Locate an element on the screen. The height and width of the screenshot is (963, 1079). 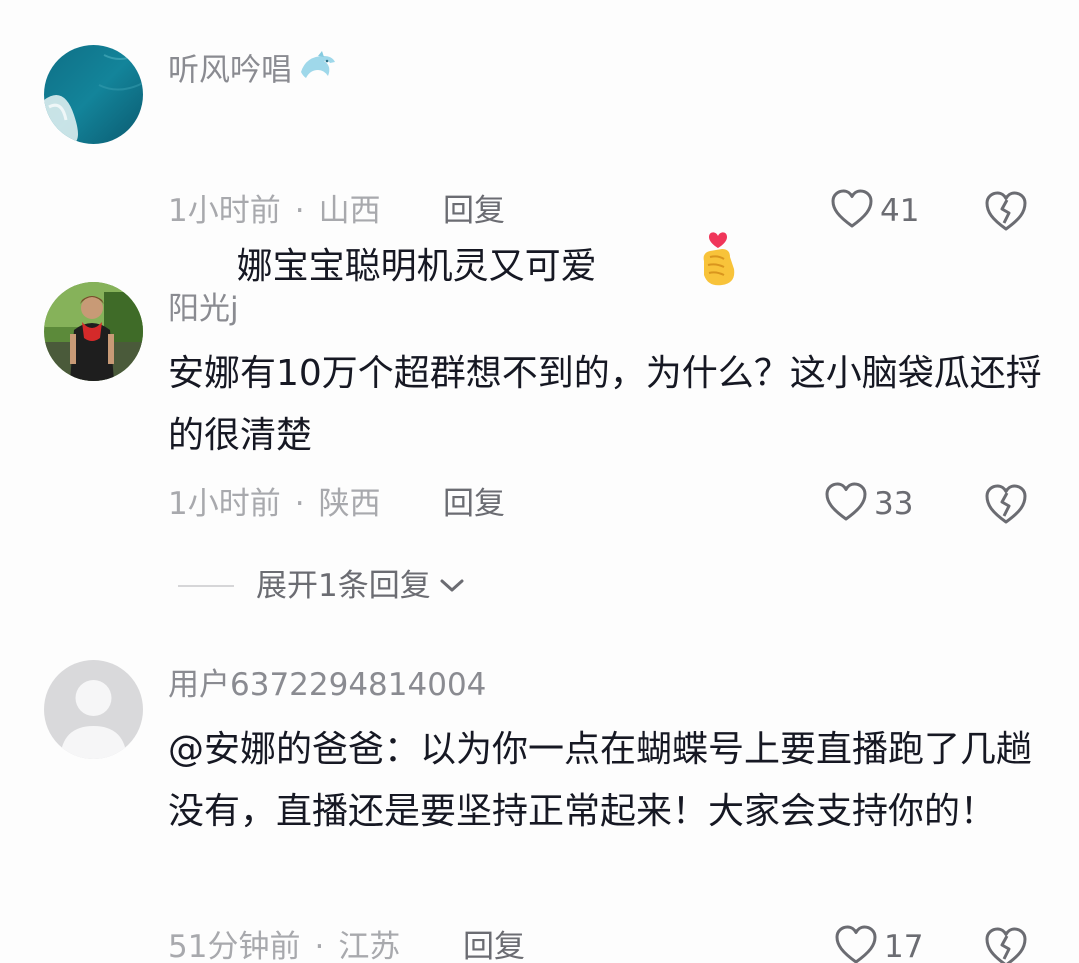
expand-replies-button: 展开1条回复 is located at coordinates (321, 586).